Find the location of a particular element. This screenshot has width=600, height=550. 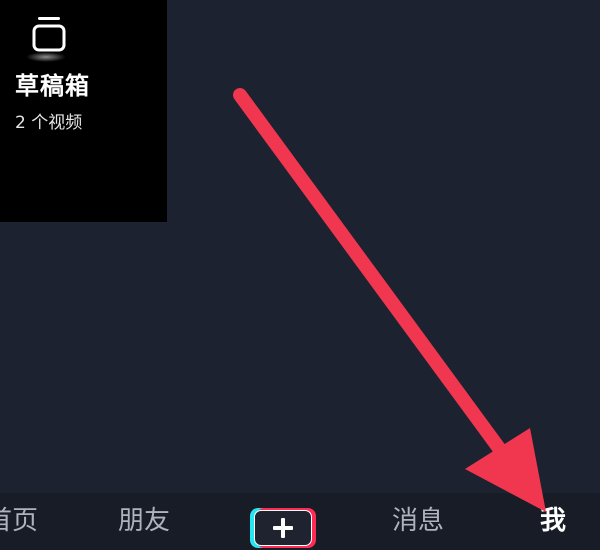

drafts-box-icon is located at coordinates (49, 34).